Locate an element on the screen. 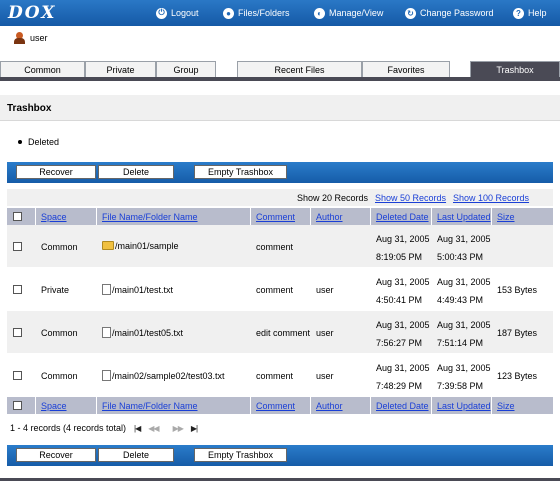 This screenshot has width=560, height=481. tab-favorites: Favorites is located at coordinates (406, 69).